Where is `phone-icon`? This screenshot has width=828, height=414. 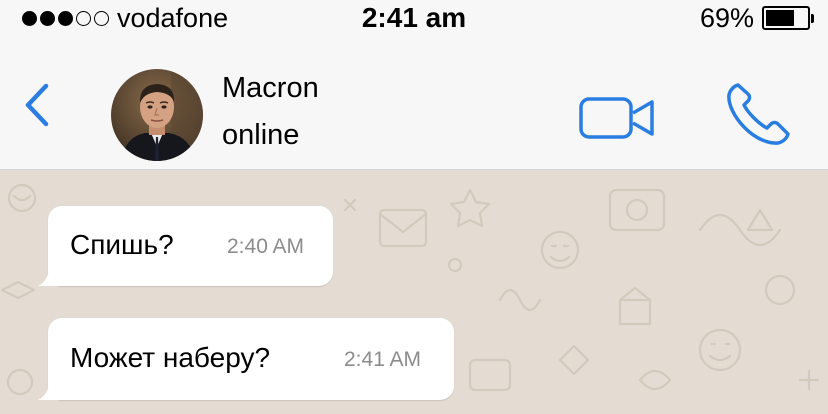
phone-icon is located at coordinates (758, 114).